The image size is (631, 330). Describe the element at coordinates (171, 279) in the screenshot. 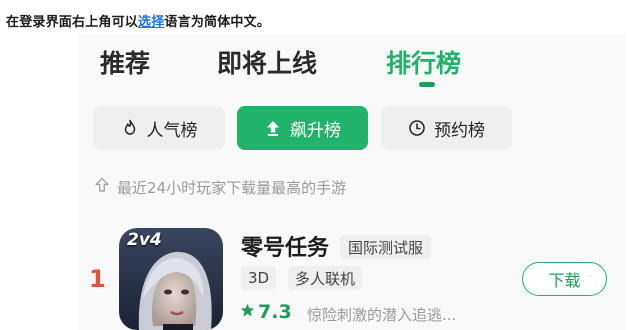

I see `game-icon` at that location.